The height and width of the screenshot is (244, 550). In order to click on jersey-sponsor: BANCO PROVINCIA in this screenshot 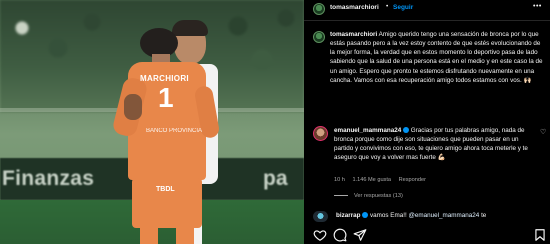, I will do `click(174, 131)`.